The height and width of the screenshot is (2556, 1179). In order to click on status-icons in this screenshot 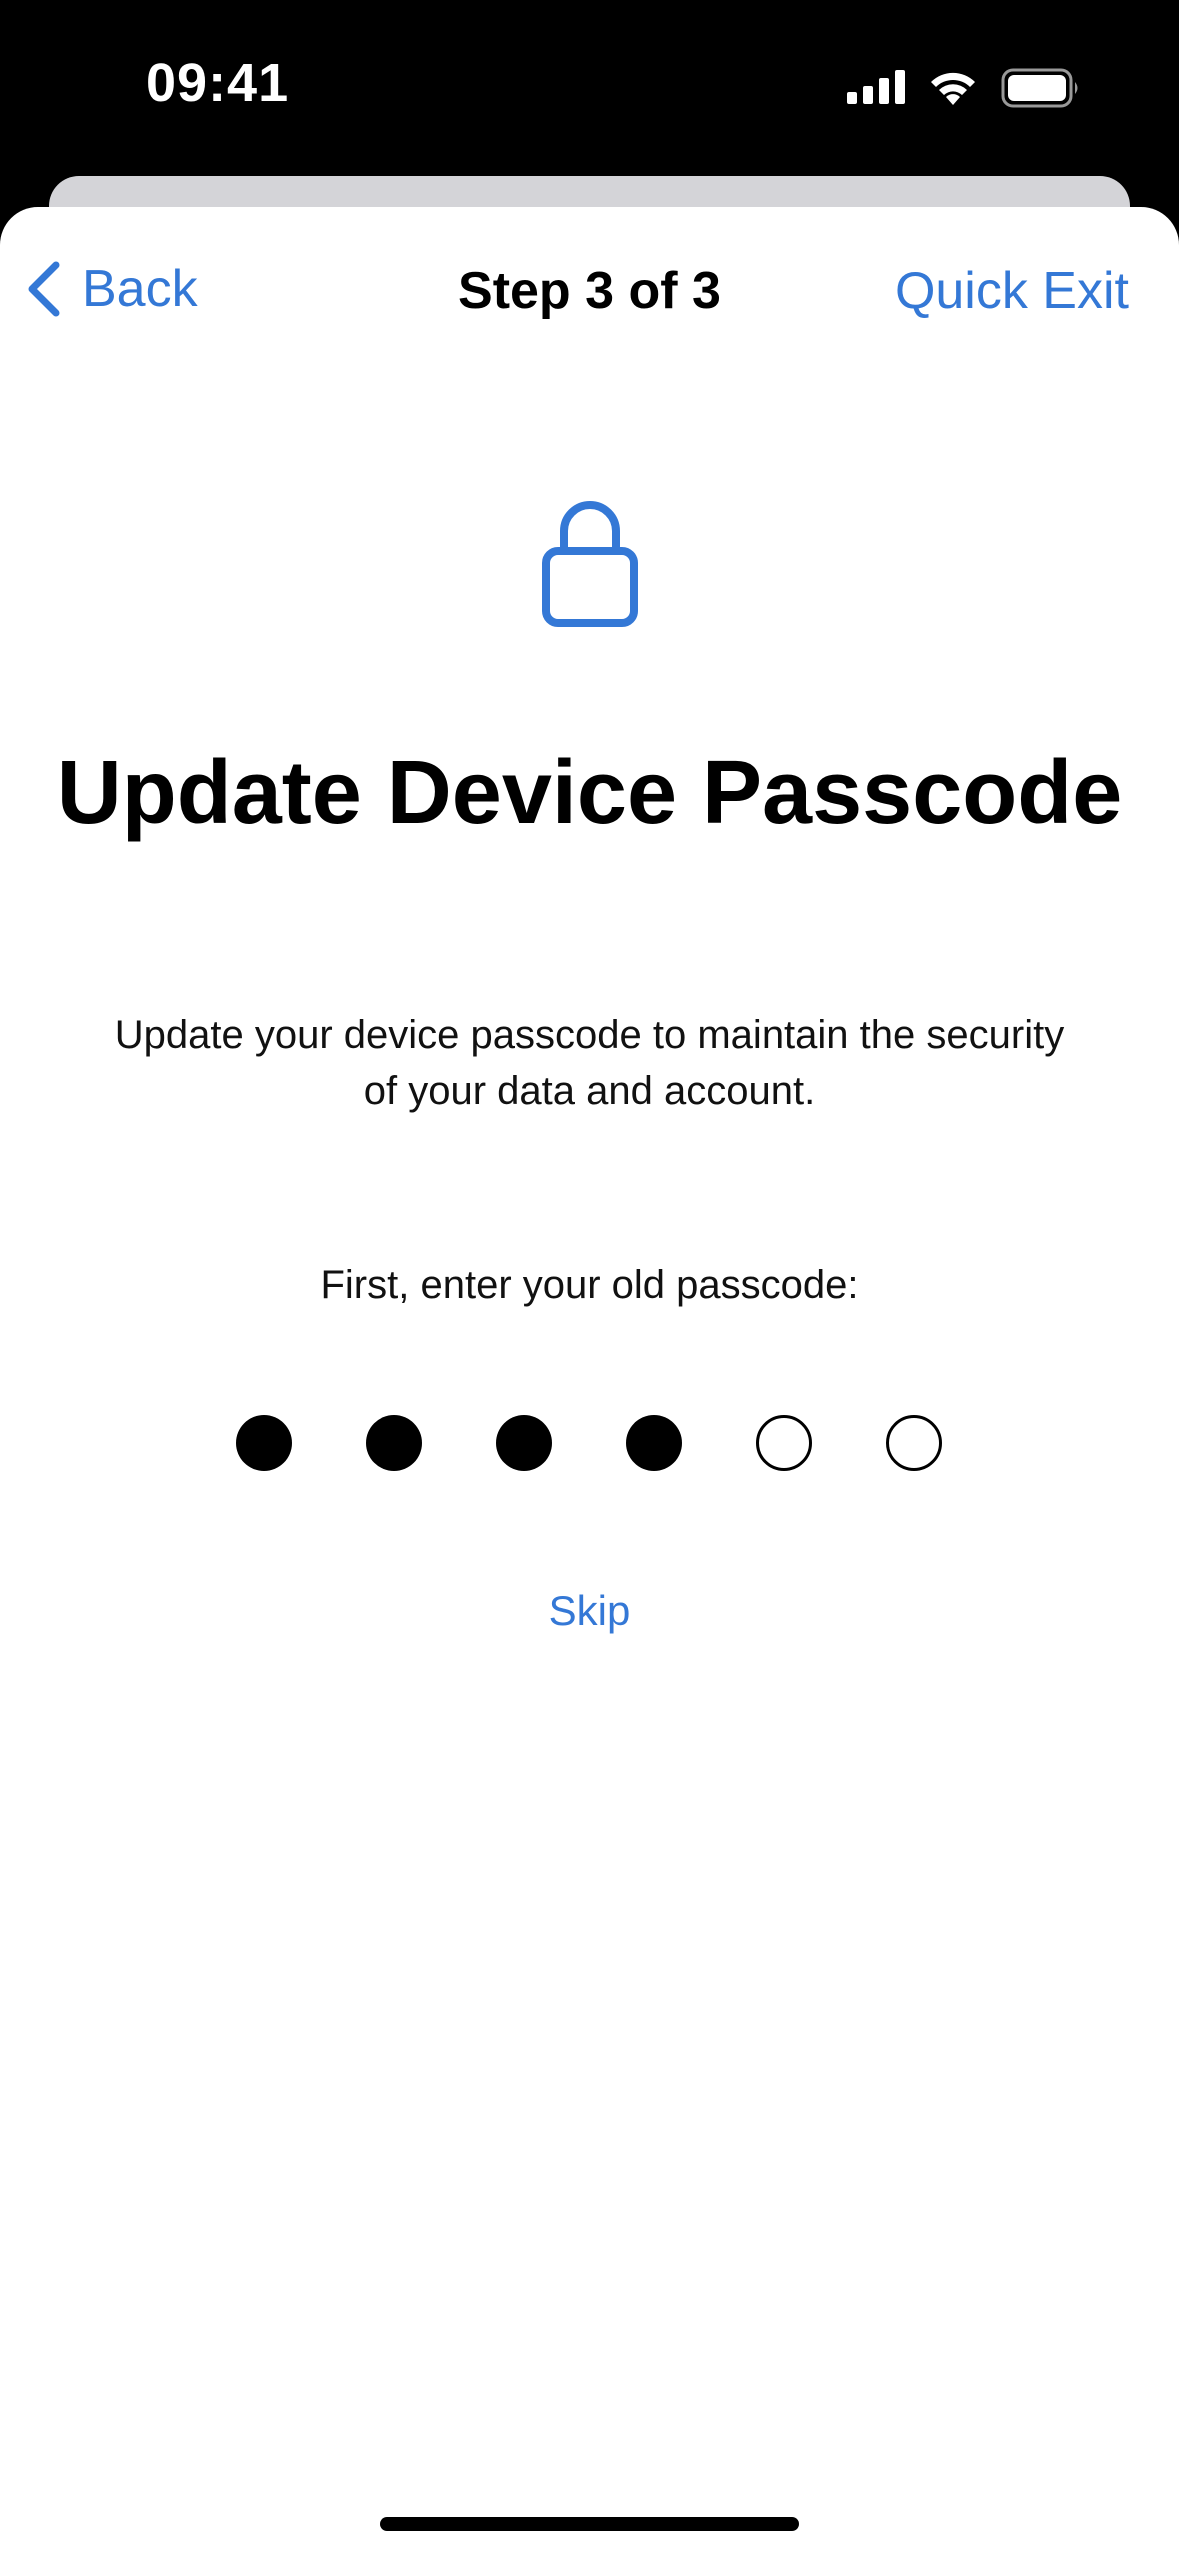, I will do `click(964, 88)`.